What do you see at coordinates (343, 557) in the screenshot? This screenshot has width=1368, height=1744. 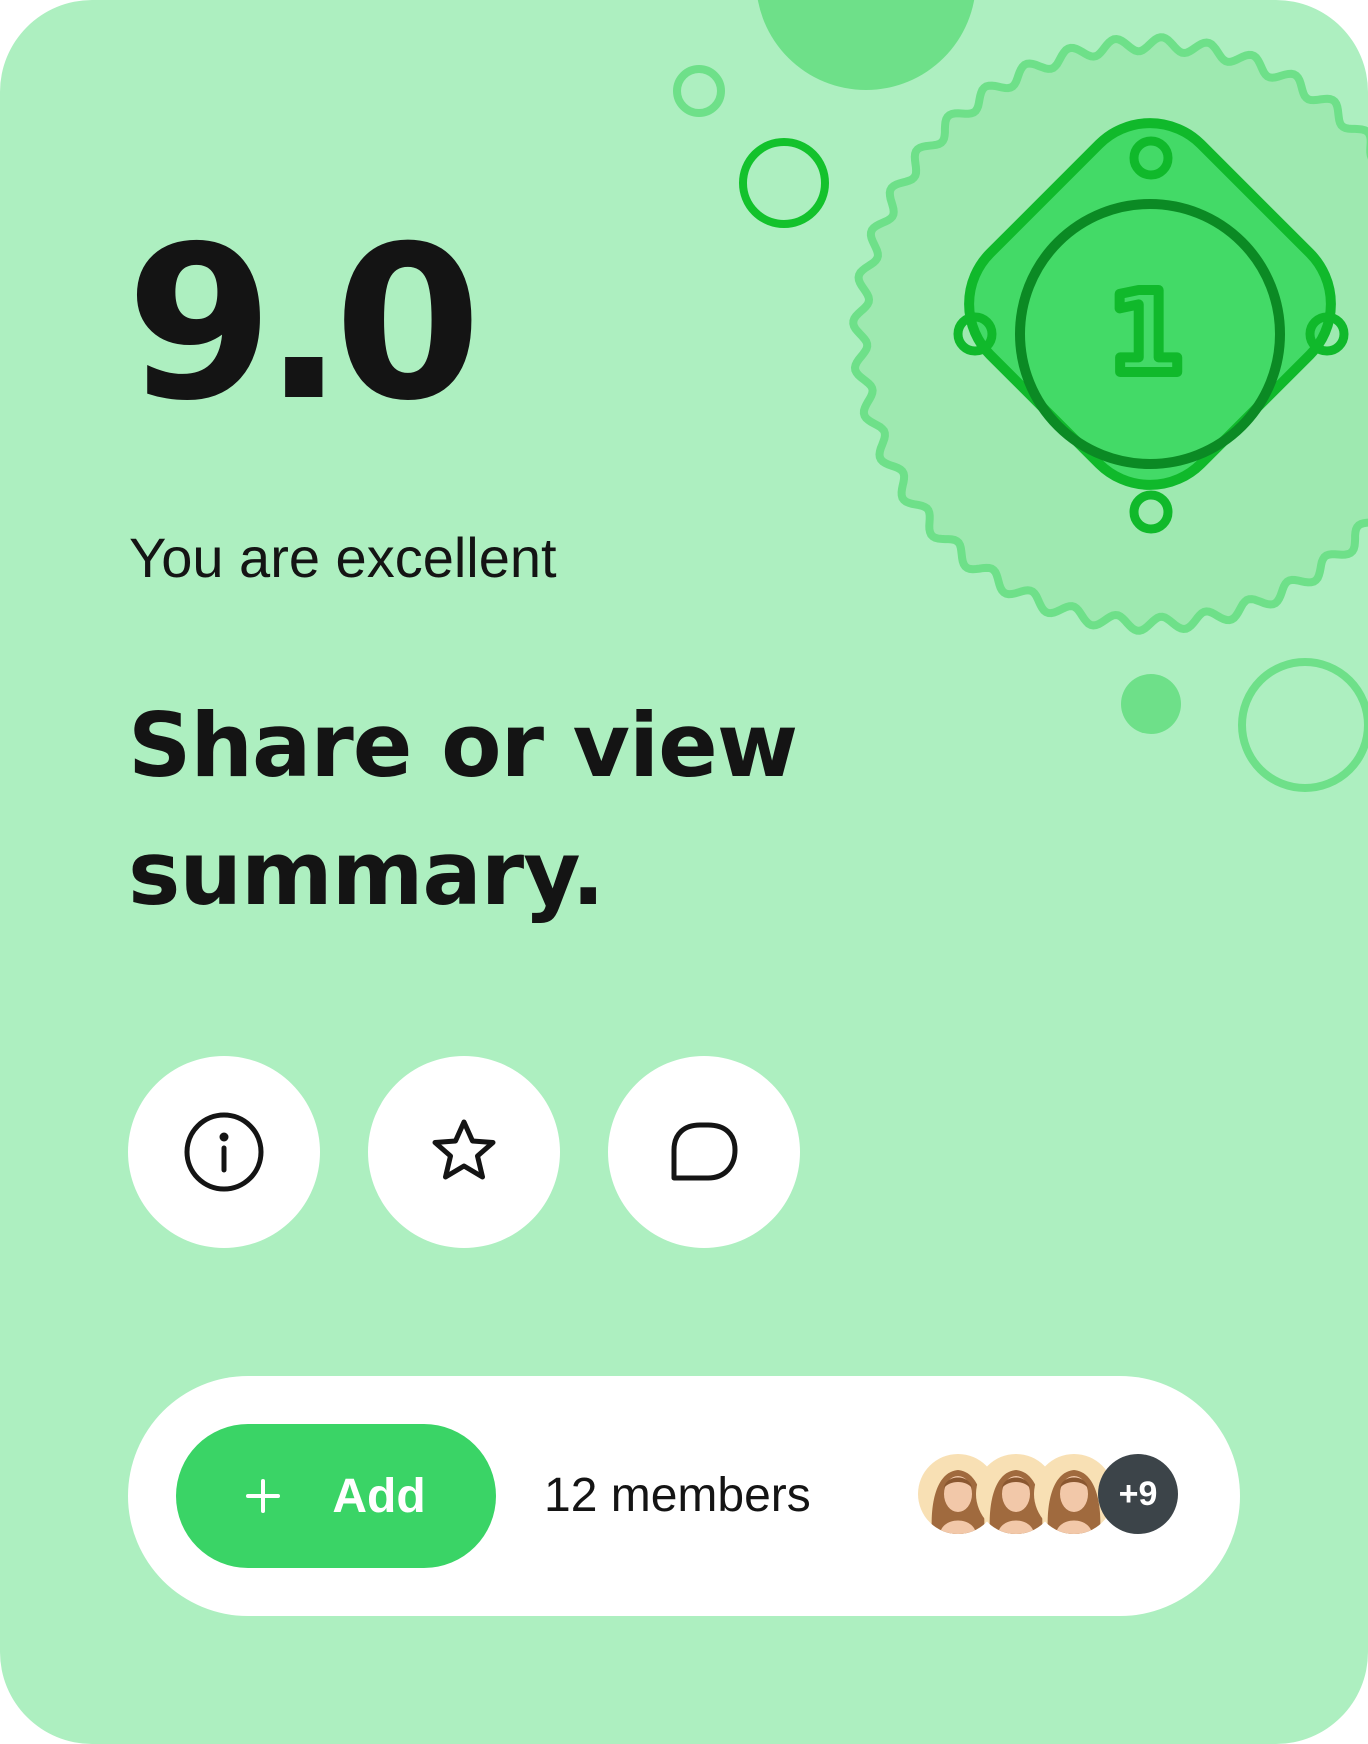 I see `score-subtitle: You are excellent` at bounding box center [343, 557].